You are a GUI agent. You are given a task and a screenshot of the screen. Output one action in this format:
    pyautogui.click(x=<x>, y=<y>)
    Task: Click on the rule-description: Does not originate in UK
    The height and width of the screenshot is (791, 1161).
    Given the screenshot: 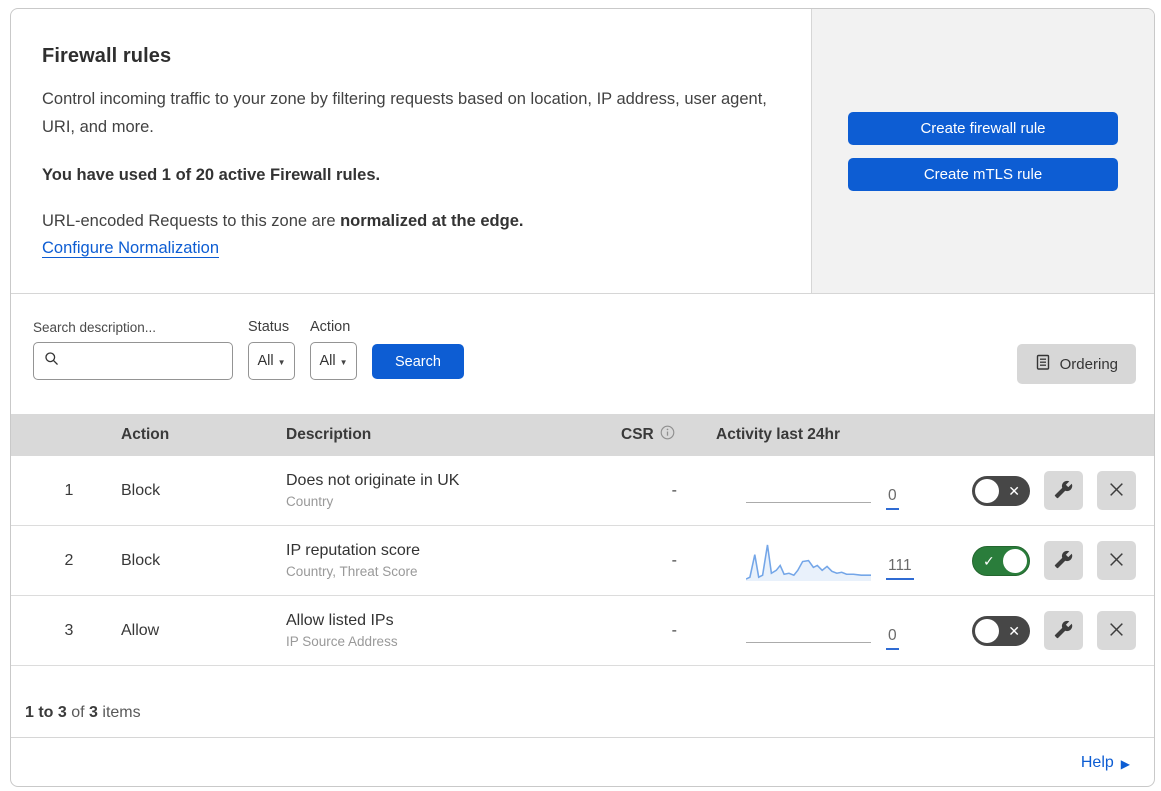 What is the action you would take?
    pyautogui.click(x=373, y=480)
    